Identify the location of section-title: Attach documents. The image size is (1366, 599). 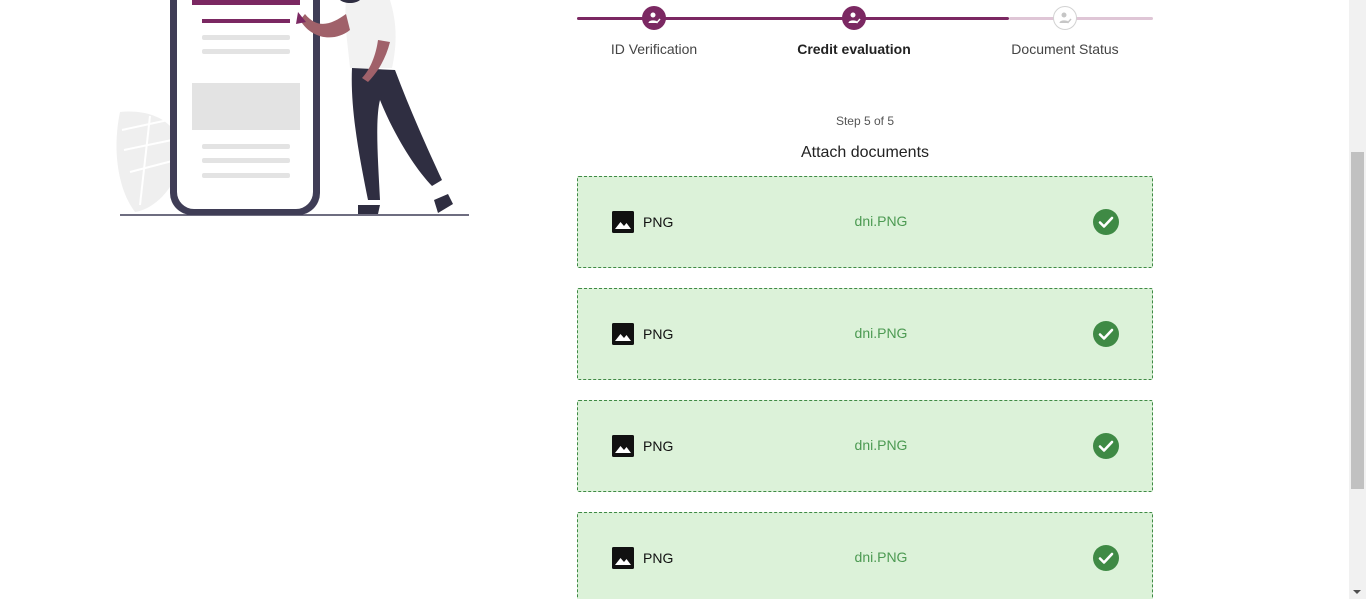
(865, 152).